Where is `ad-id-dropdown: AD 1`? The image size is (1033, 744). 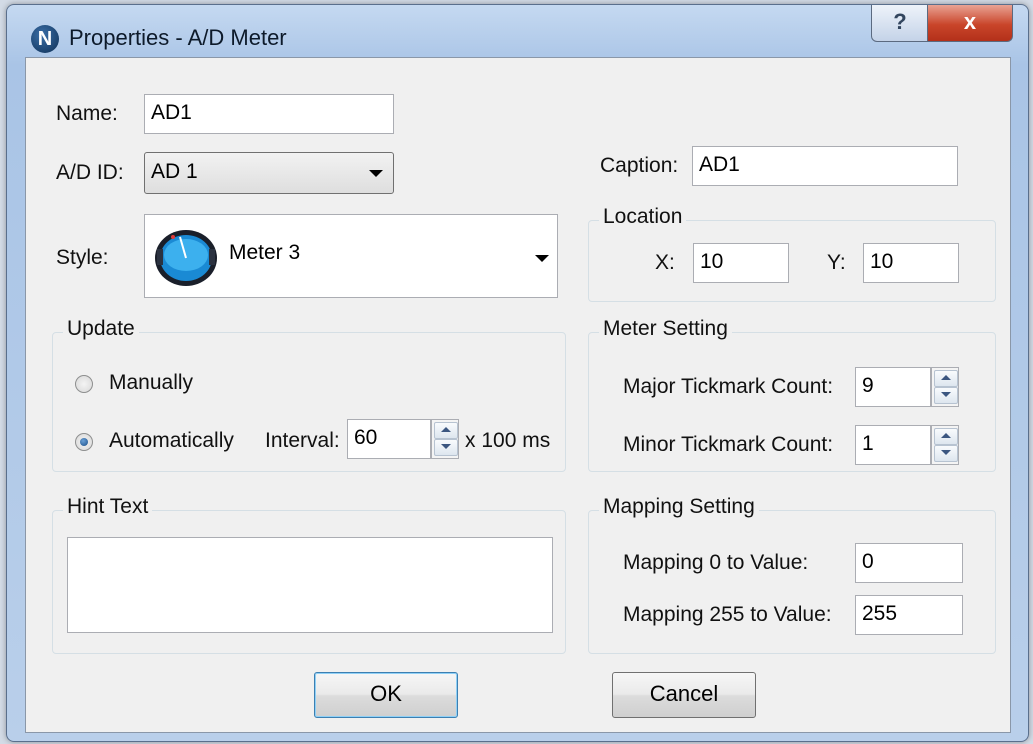
ad-id-dropdown: AD 1 is located at coordinates (269, 173).